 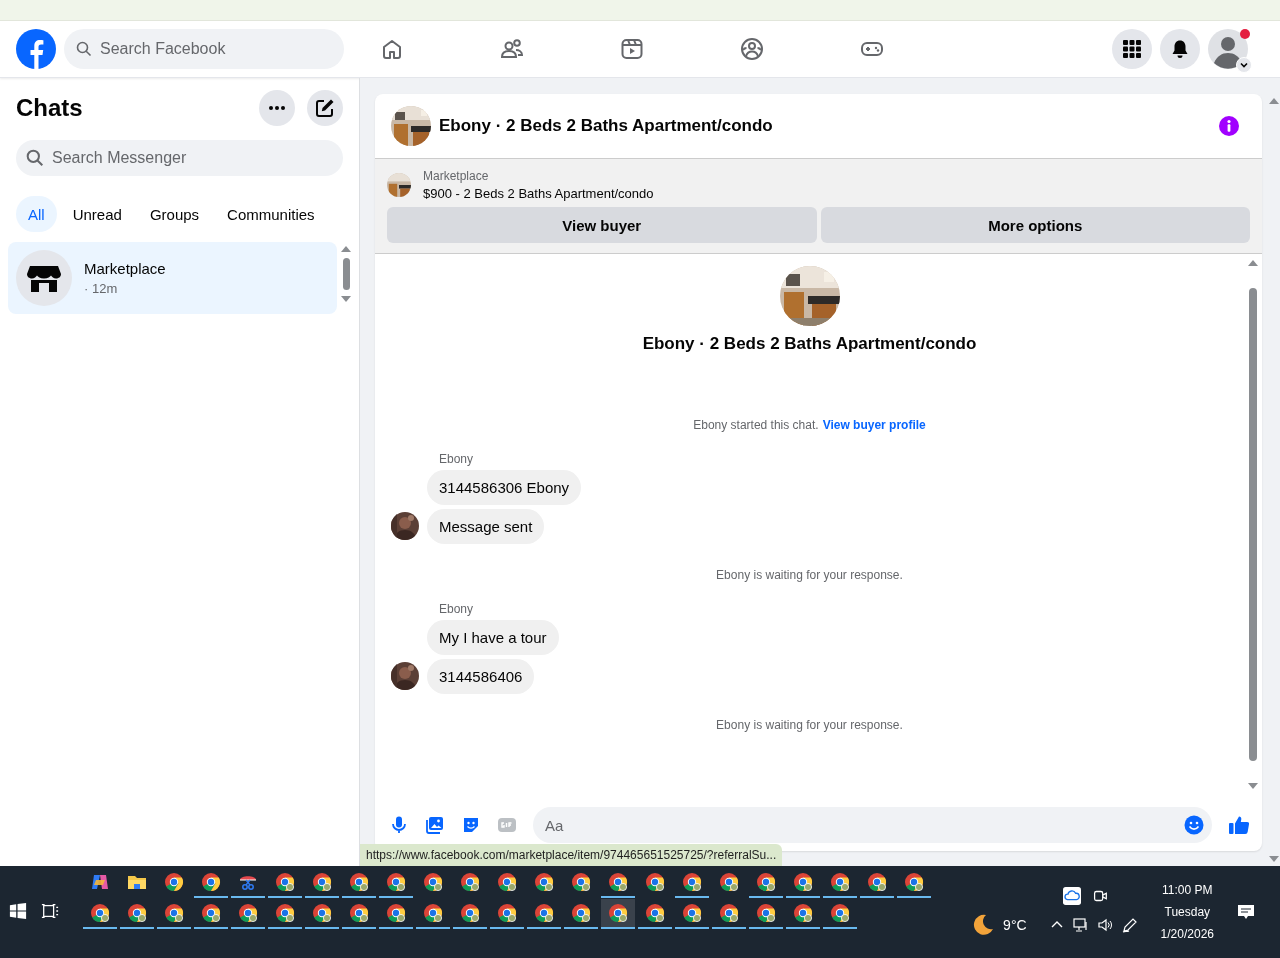 What do you see at coordinates (174, 214) in the screenshot?
I see `filter-tab: Groups` at bounding box center [174, 214].